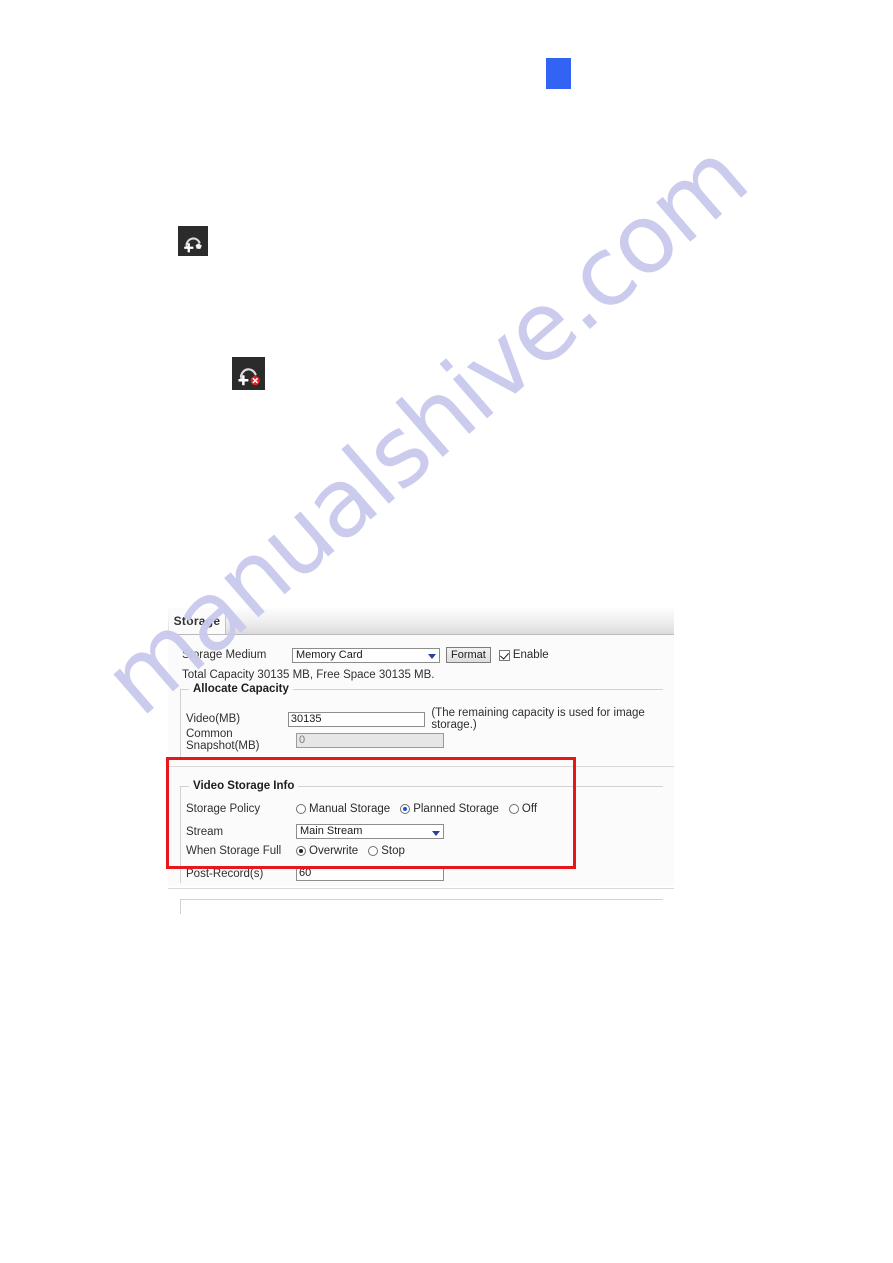 The height and width of the screenshot is (1263, 893). I want to click on when-storage-full-radio-group: Overwrite Stop, so click(353, 851).